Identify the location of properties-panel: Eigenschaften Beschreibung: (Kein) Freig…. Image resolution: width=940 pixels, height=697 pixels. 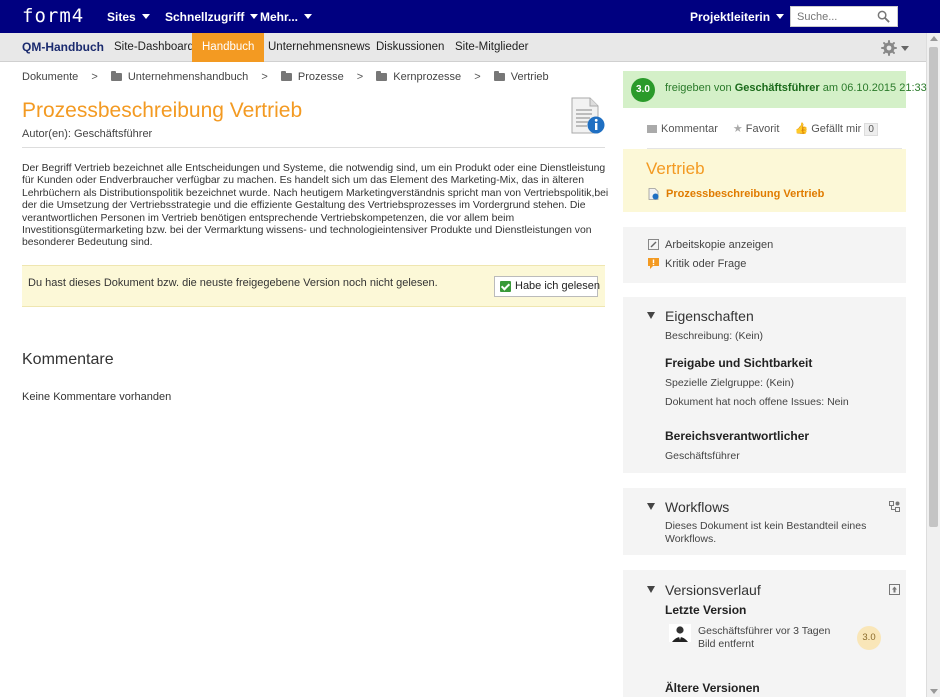
(764, 385).